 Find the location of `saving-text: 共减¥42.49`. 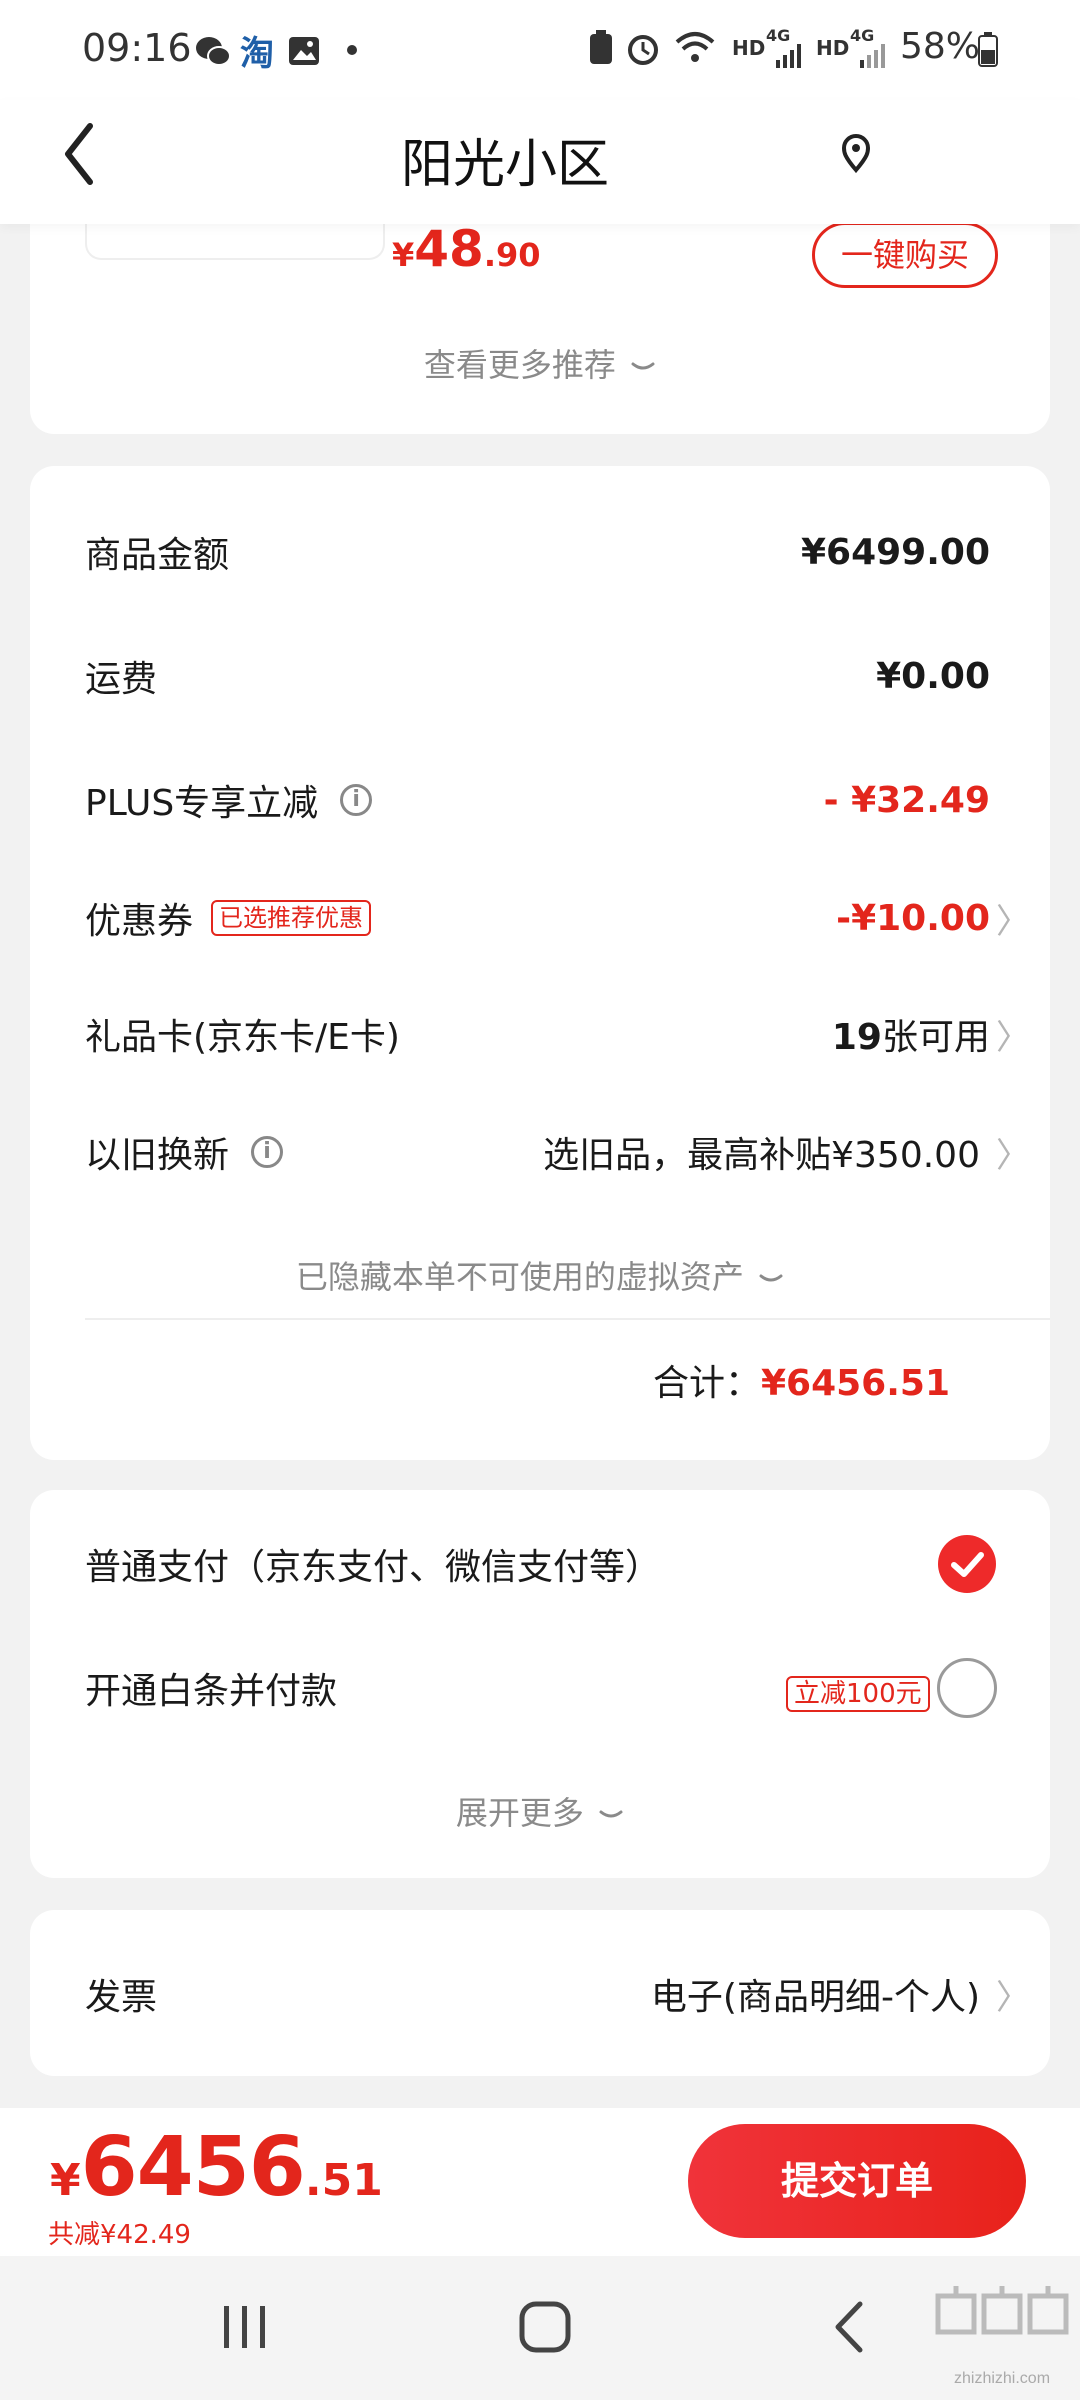

saving-text: 共减¥42.49 is located at coordinates (119, 2235).